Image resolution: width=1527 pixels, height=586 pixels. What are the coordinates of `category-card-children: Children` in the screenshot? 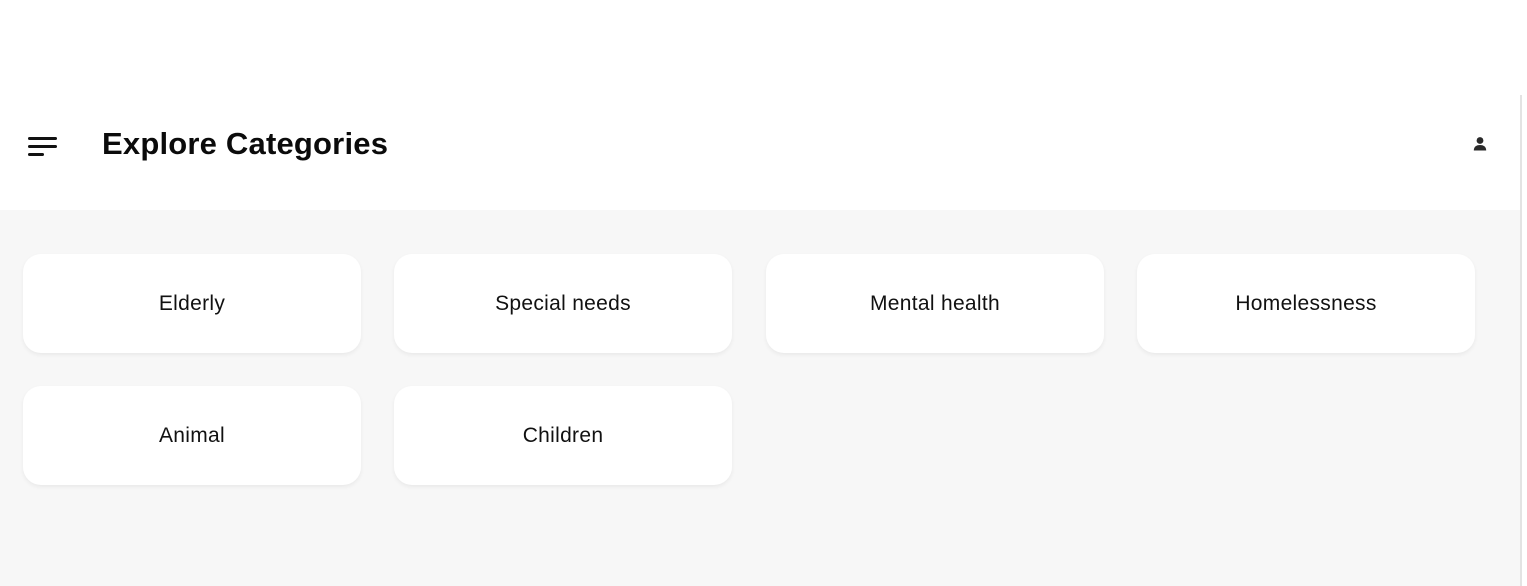 It's located at (563, 435).